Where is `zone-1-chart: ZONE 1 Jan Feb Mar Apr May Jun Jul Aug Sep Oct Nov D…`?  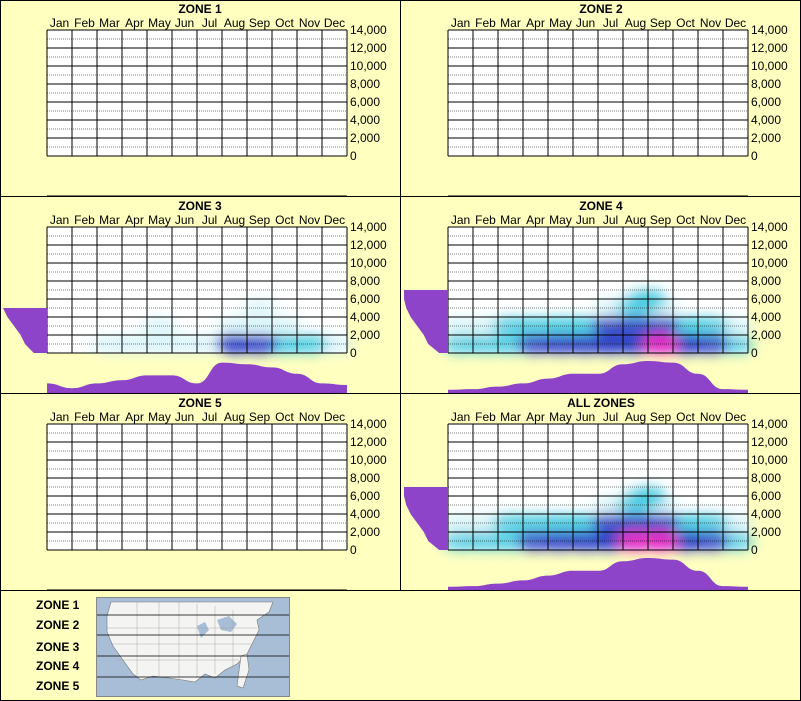 zone-1-chart: ZONE 1 Jan Feb Mar Apr May Jun Jul Aug Sep Oct Nov D… is located at coordinates (216, 99).